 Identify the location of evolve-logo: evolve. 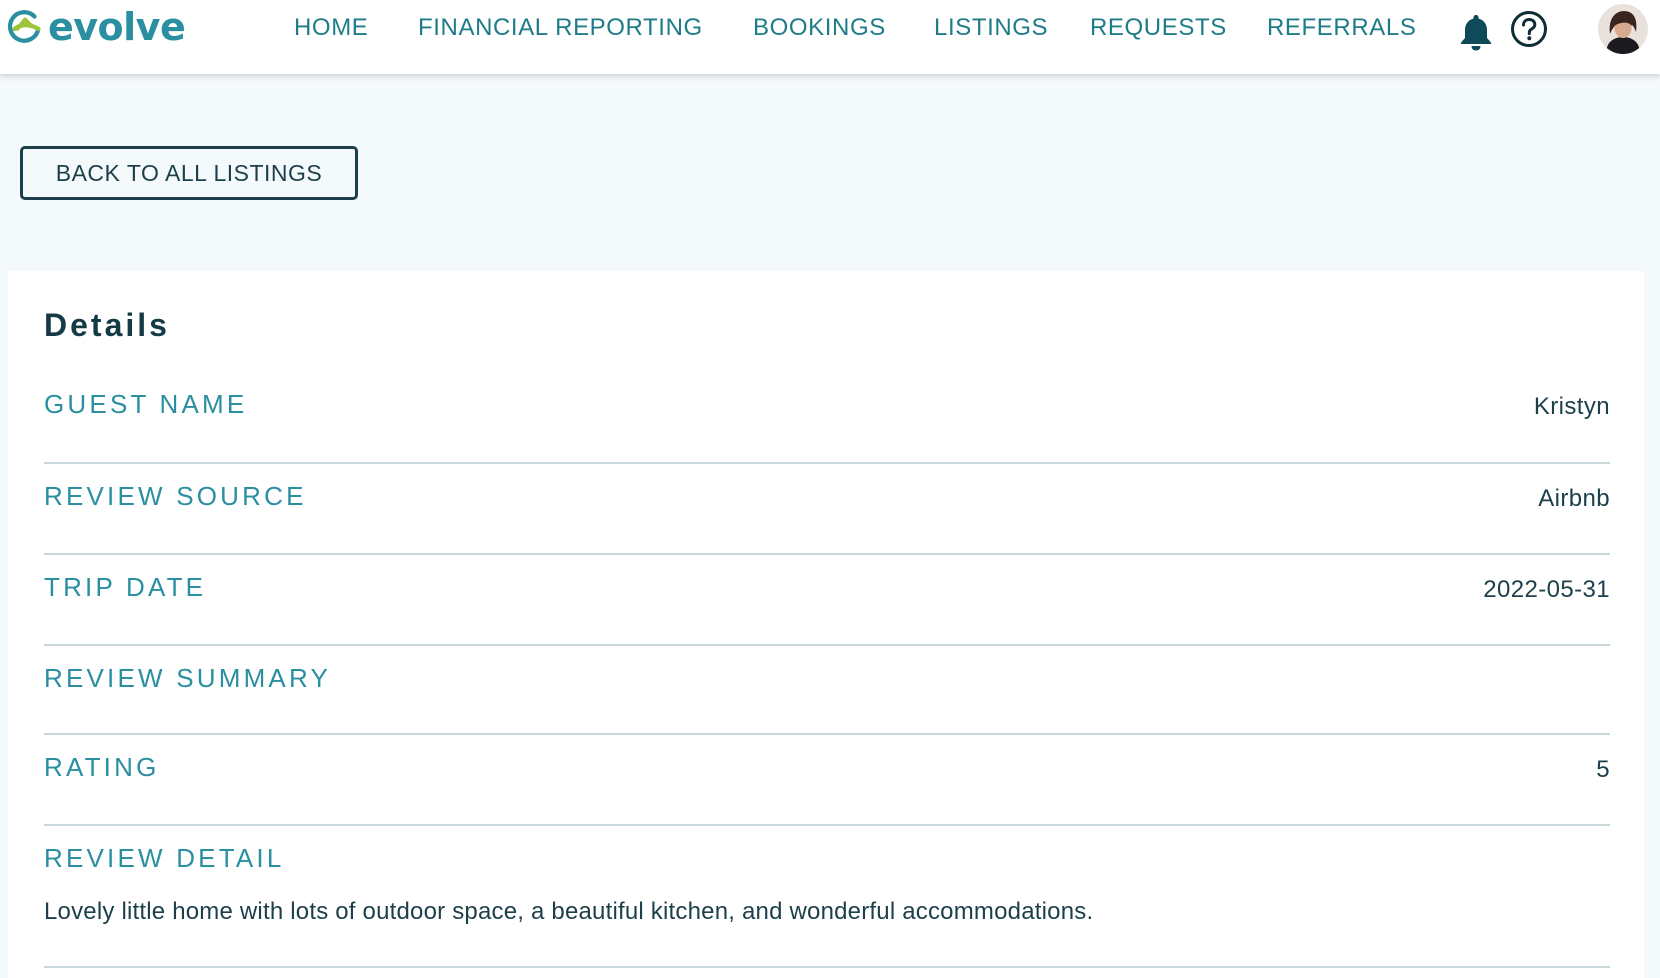
(96, 27).